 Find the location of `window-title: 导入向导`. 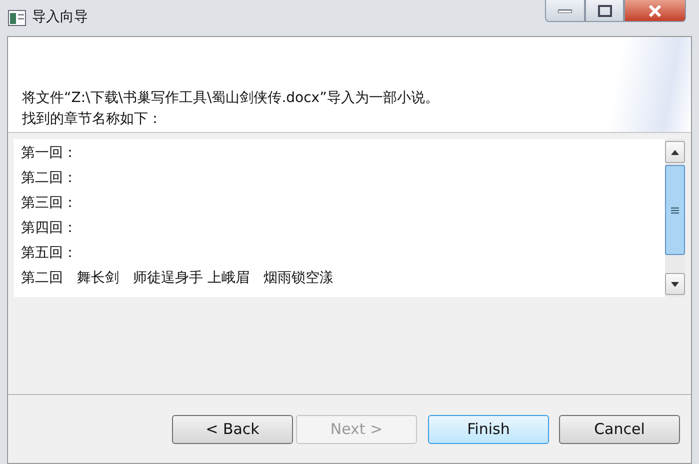

window-title: 导入向导 is located at coordinates (60, 17).